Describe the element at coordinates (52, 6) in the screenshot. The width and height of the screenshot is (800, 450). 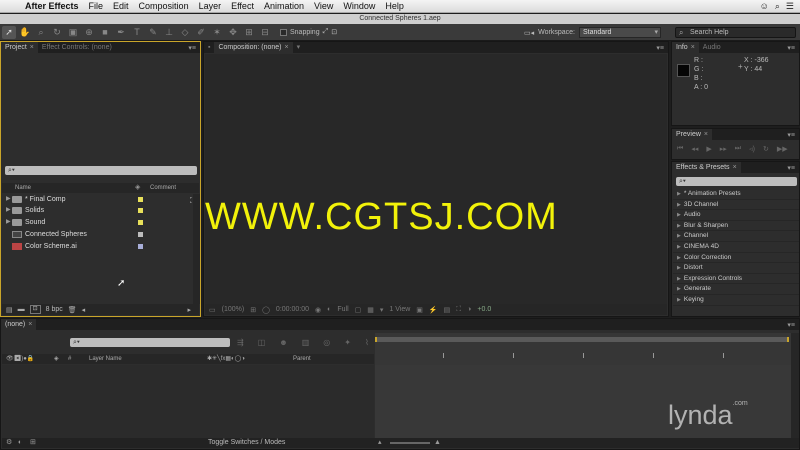
I see `menu-app-name: After Effects` at that location.